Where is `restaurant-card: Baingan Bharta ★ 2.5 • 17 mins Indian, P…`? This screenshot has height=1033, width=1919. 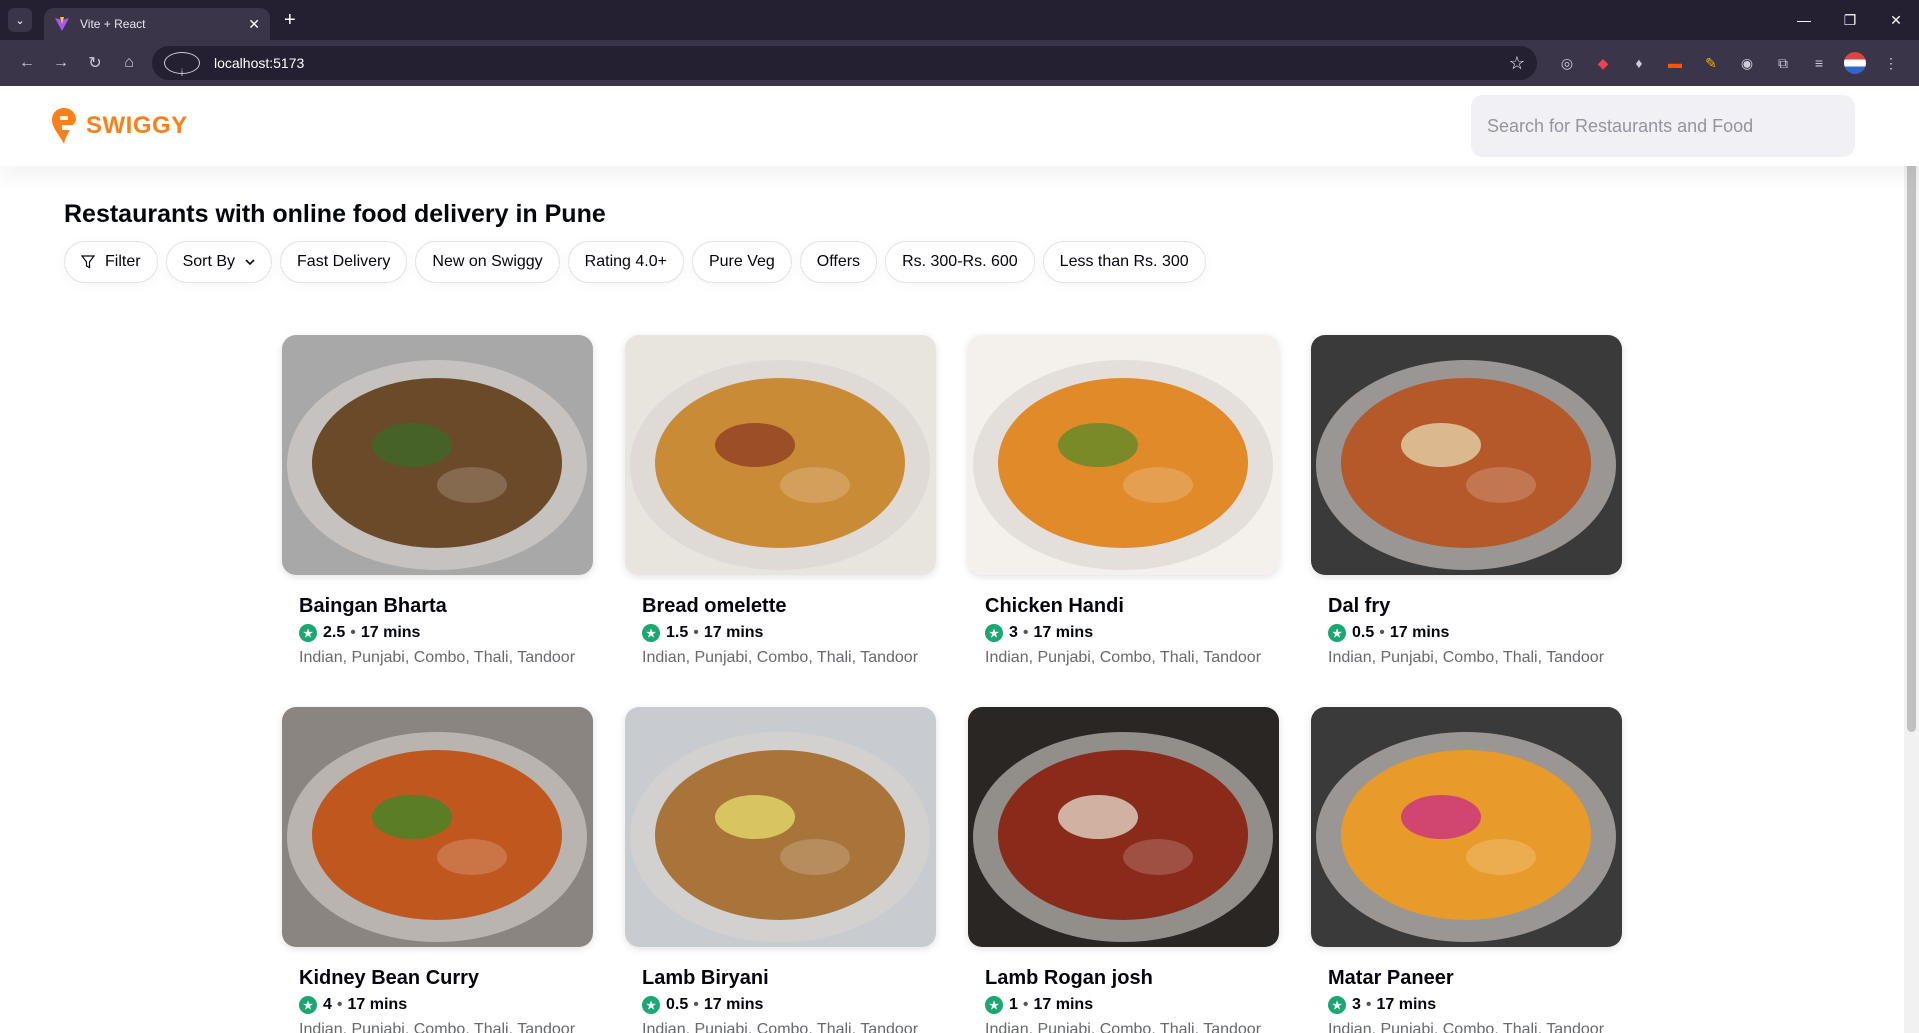 restaurant-card: Baingan Bharta ★ 2.5 • 17 mins Indian, P… is located at coordinates (437, 505).